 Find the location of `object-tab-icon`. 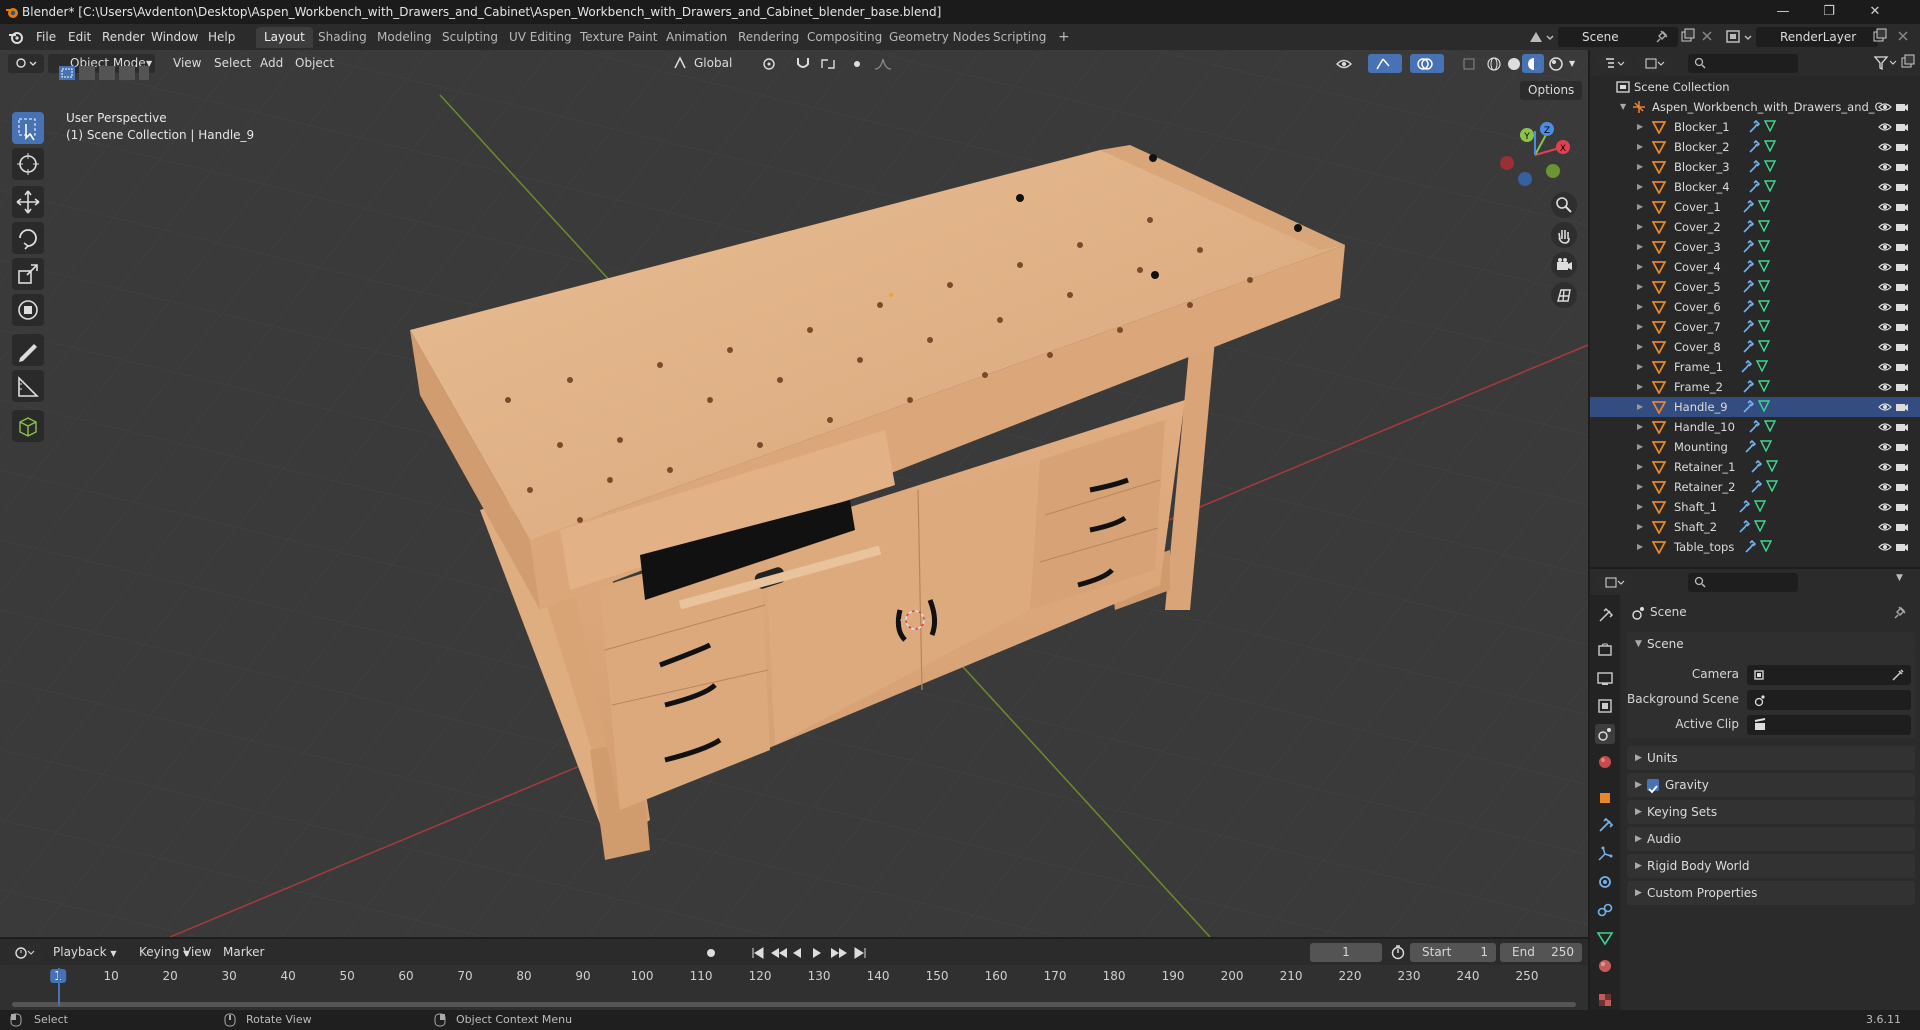

object-tab-icon is located at coordinates (1605, 798).